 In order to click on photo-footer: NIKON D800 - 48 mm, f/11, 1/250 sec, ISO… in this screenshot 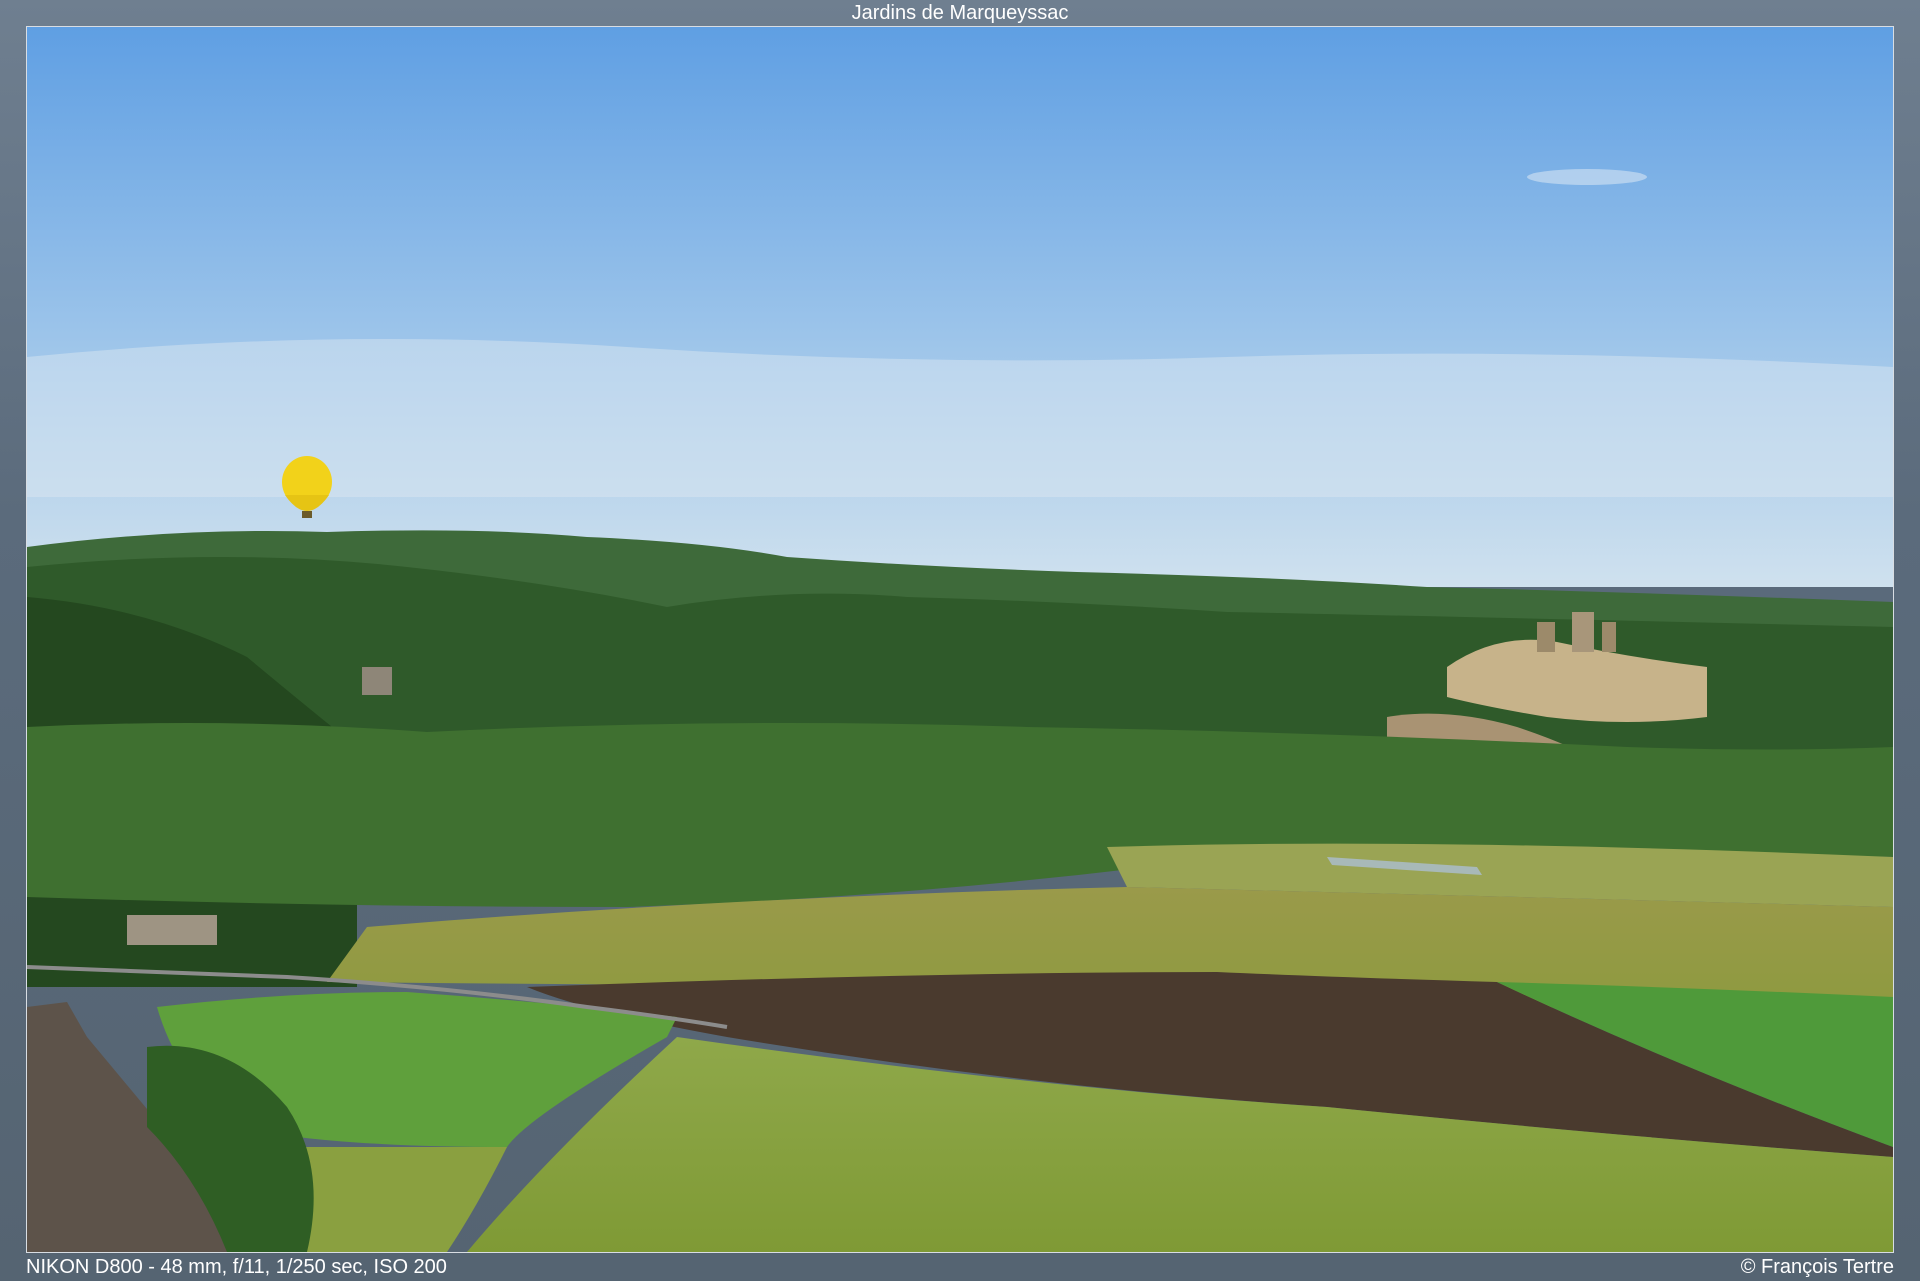, I will do `click(960, 1267)`.